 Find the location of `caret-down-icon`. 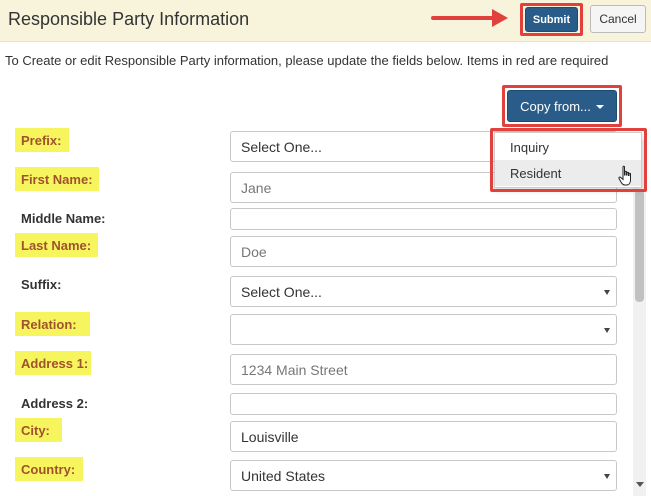

caret-down-icon is located at coordinates (599, 107).